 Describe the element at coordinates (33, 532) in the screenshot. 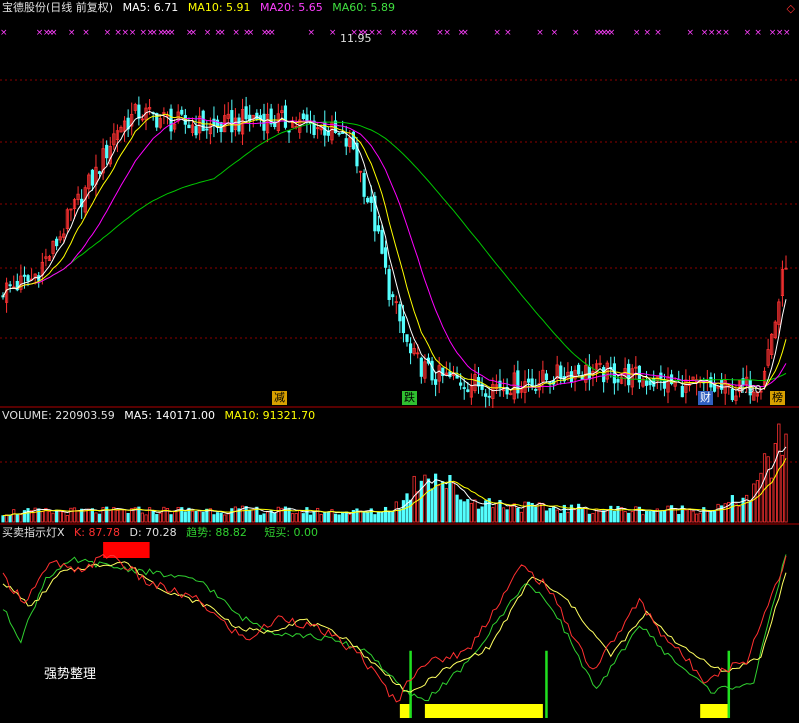

I see `indicator-title: 买卖指示灯X` at that location.